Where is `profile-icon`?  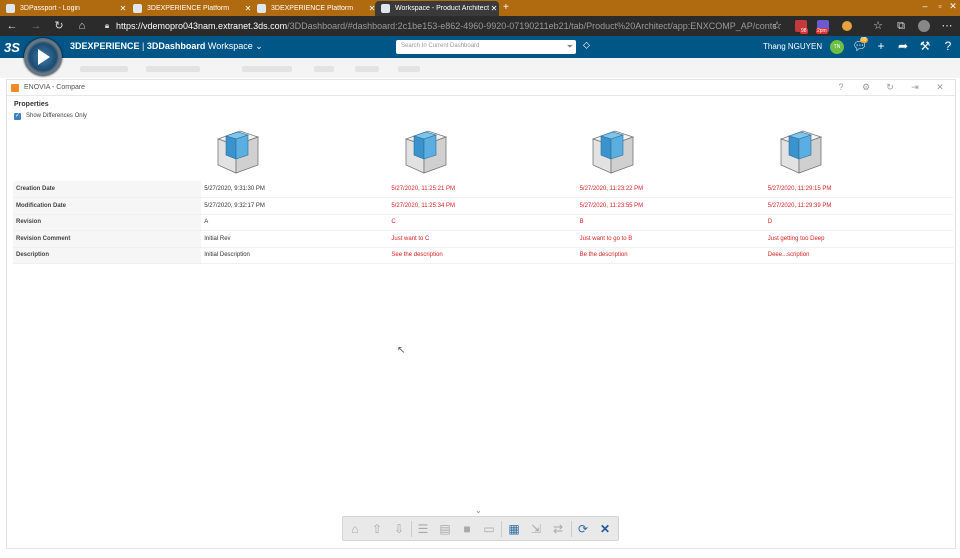
profile-icon is located at coordinates (924, 26).